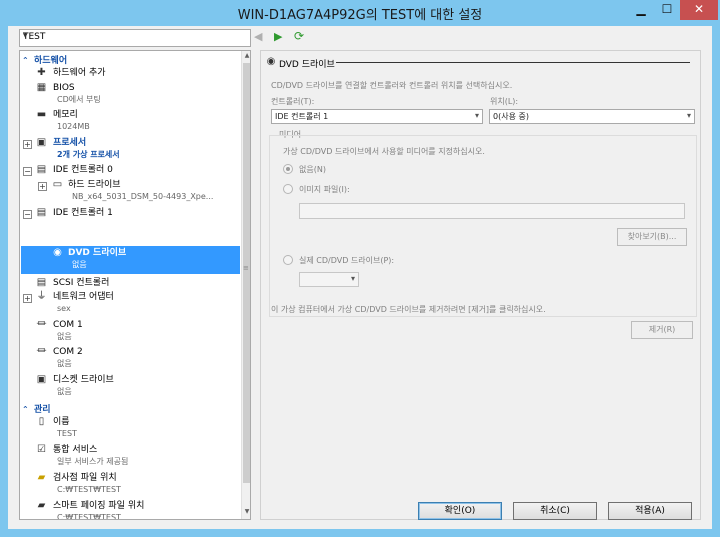 This screenshot has width=720, height=537. Describe the element at coordinates (699, 10) in the screenshot. I see `close-button: ✕` at that location.